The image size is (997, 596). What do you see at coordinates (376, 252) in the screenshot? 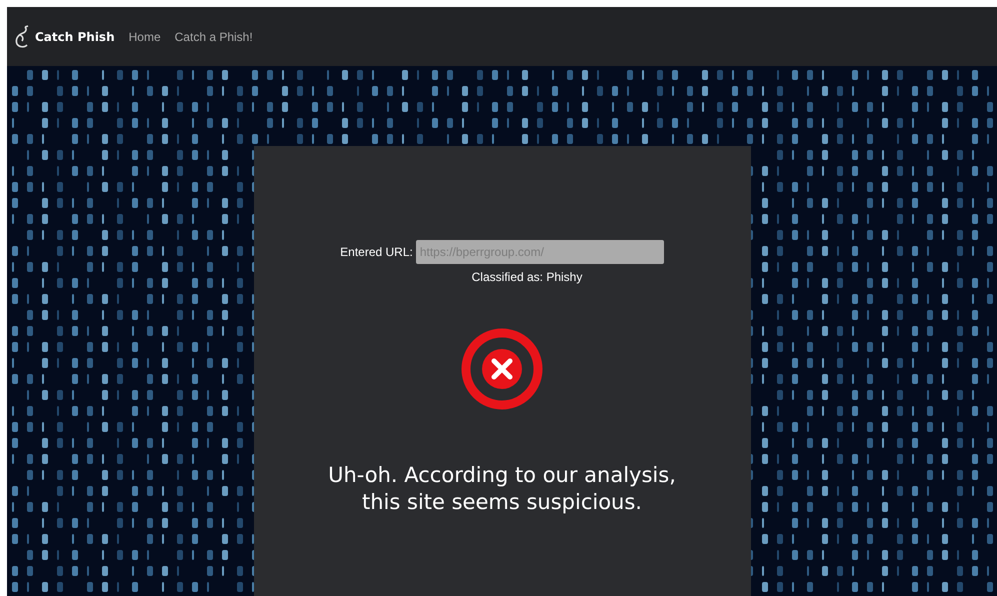
I see `url-label: Entered URL:` at bounding box center [376, 252].